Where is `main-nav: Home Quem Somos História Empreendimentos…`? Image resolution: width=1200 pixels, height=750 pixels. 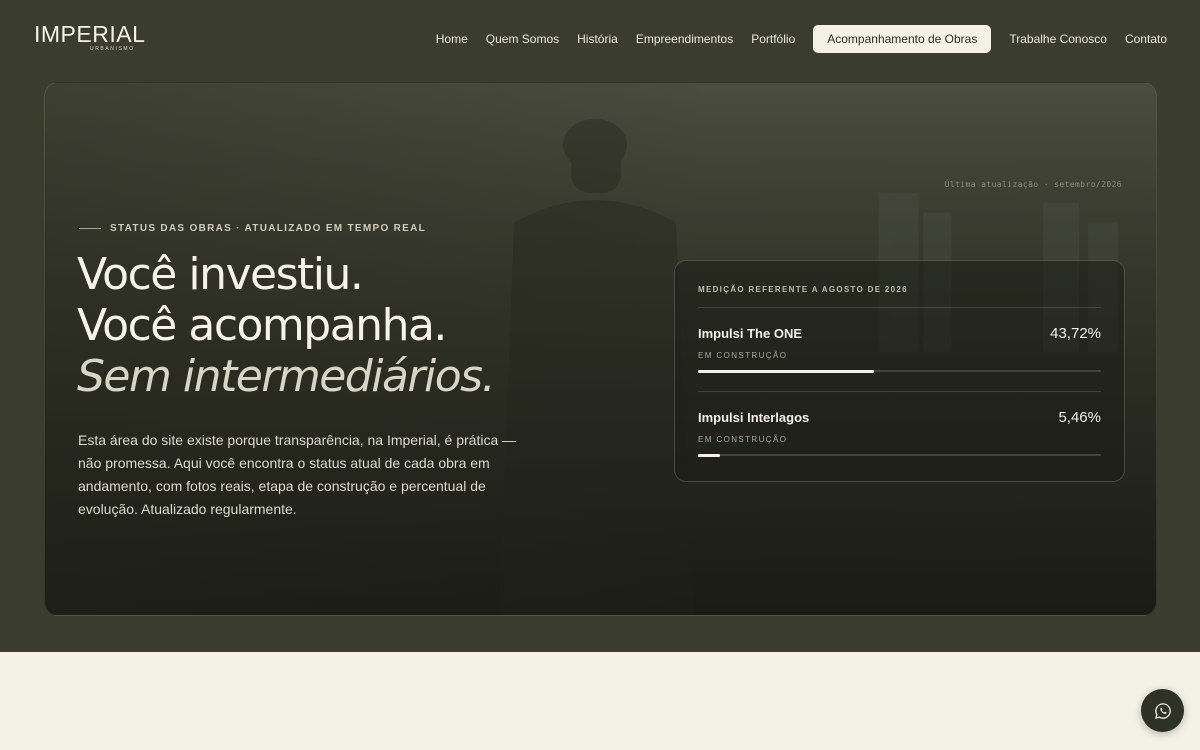 main-nav: Home Quem Somos História Empreendimentos… is located at coordinates (792, 39).